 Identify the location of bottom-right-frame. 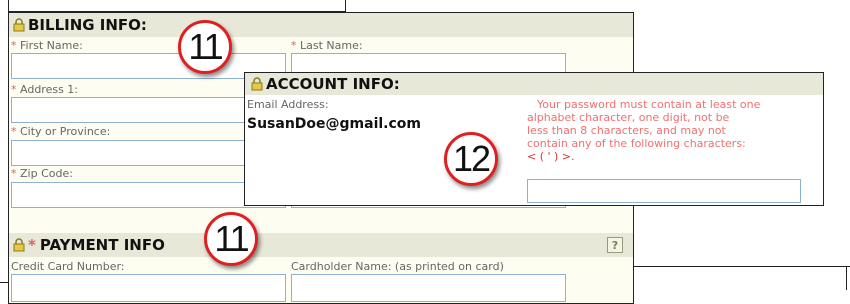
(741, 266).